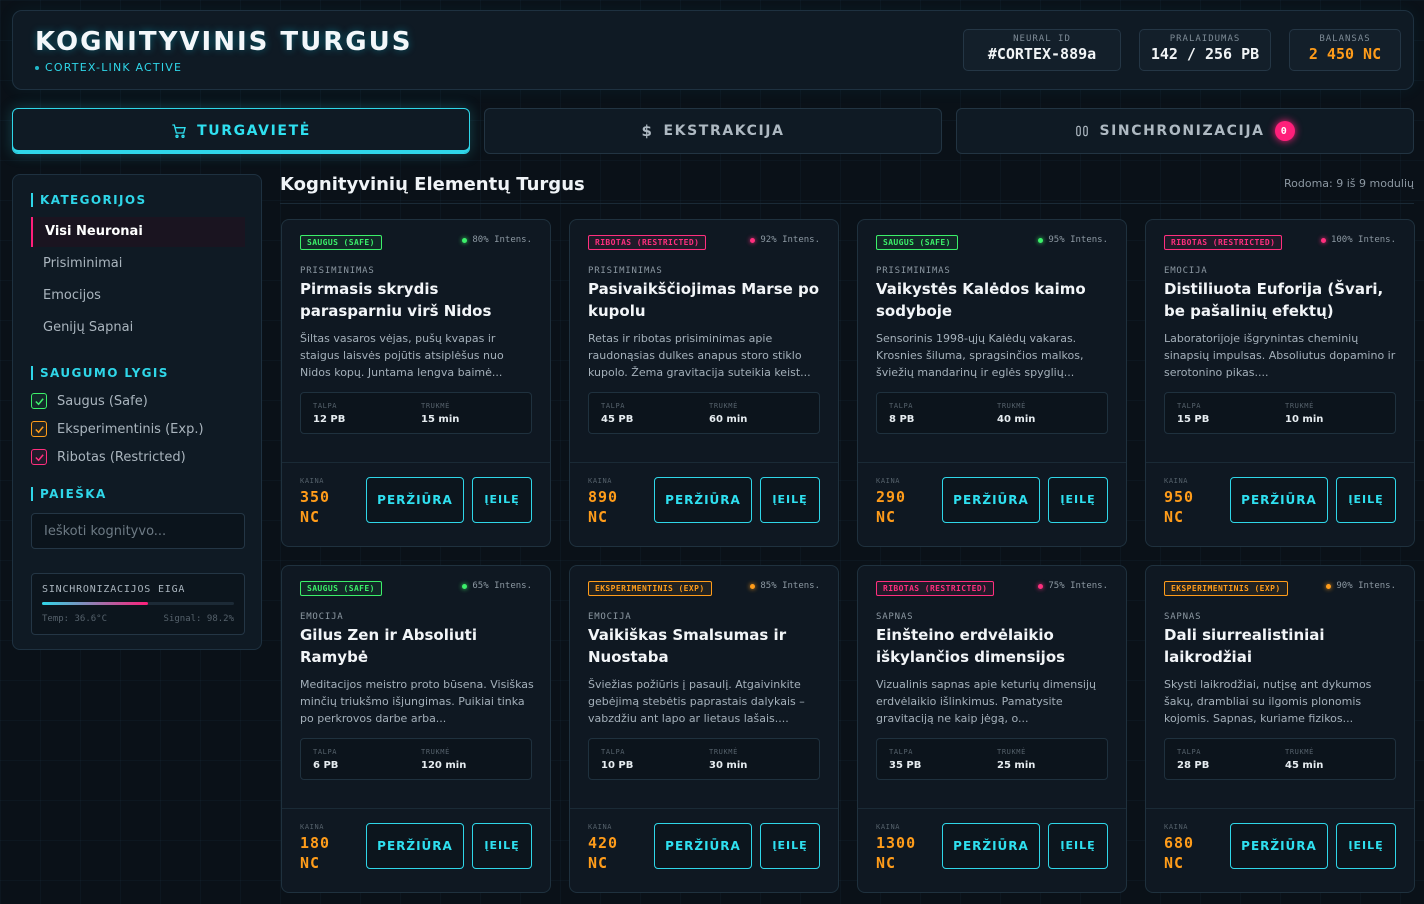 This screenshot has height=904, width=1424. I want to click on check-icon, so click(39, 401).